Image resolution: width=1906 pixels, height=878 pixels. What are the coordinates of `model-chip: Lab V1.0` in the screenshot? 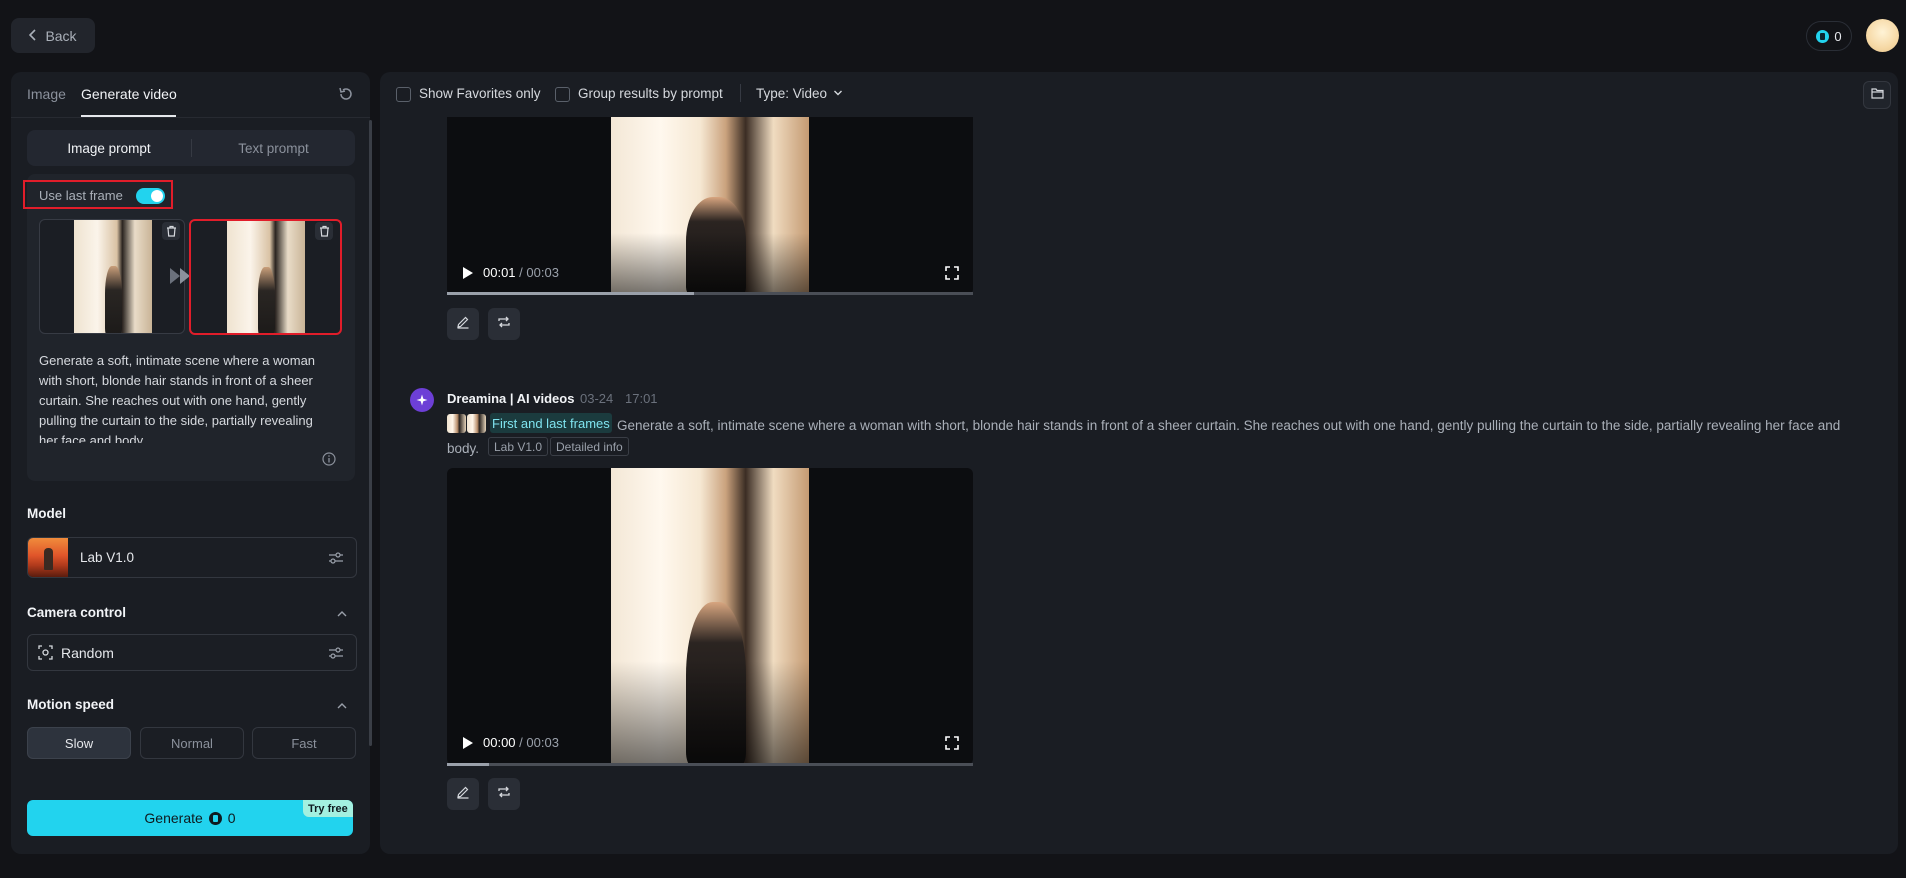 It's located at (518, 446).